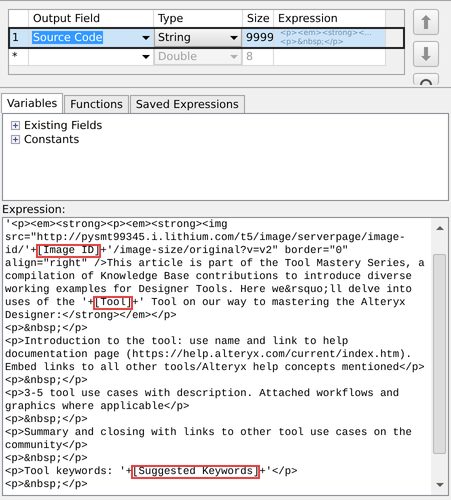  I want to click on column-header: Size, so click(258, 19).